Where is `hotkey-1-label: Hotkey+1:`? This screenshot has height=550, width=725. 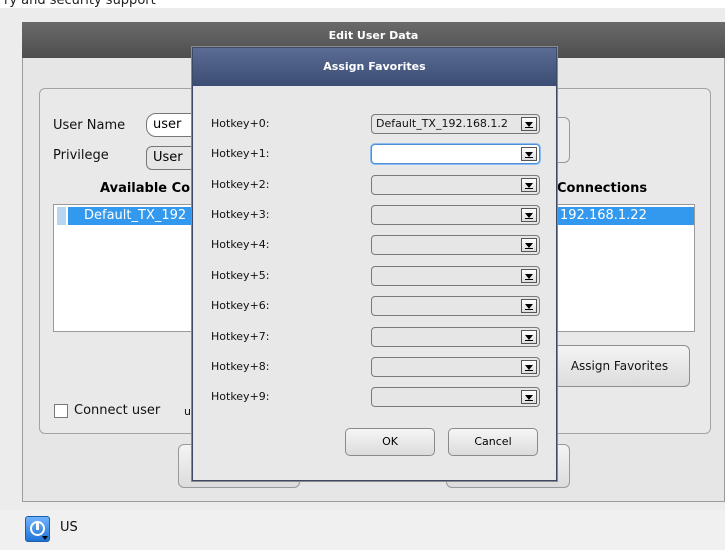
hotkey-1-label: Hotkey+1: is located at coordinates (240, 153).